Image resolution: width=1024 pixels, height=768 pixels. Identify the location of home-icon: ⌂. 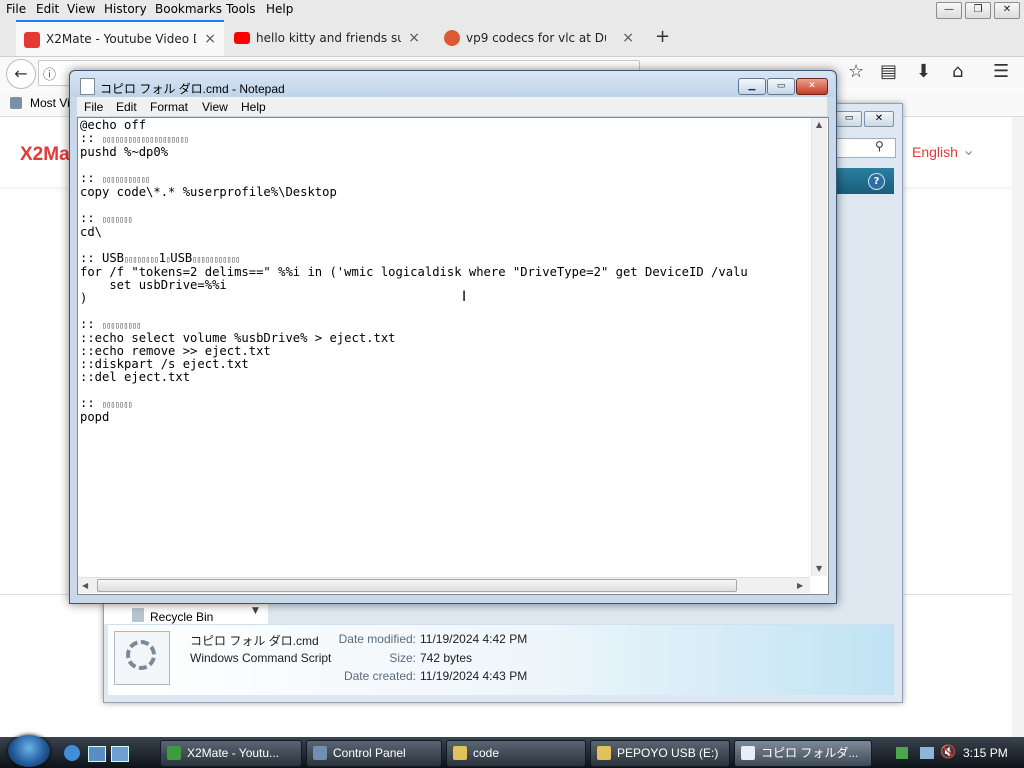
(957, 71).